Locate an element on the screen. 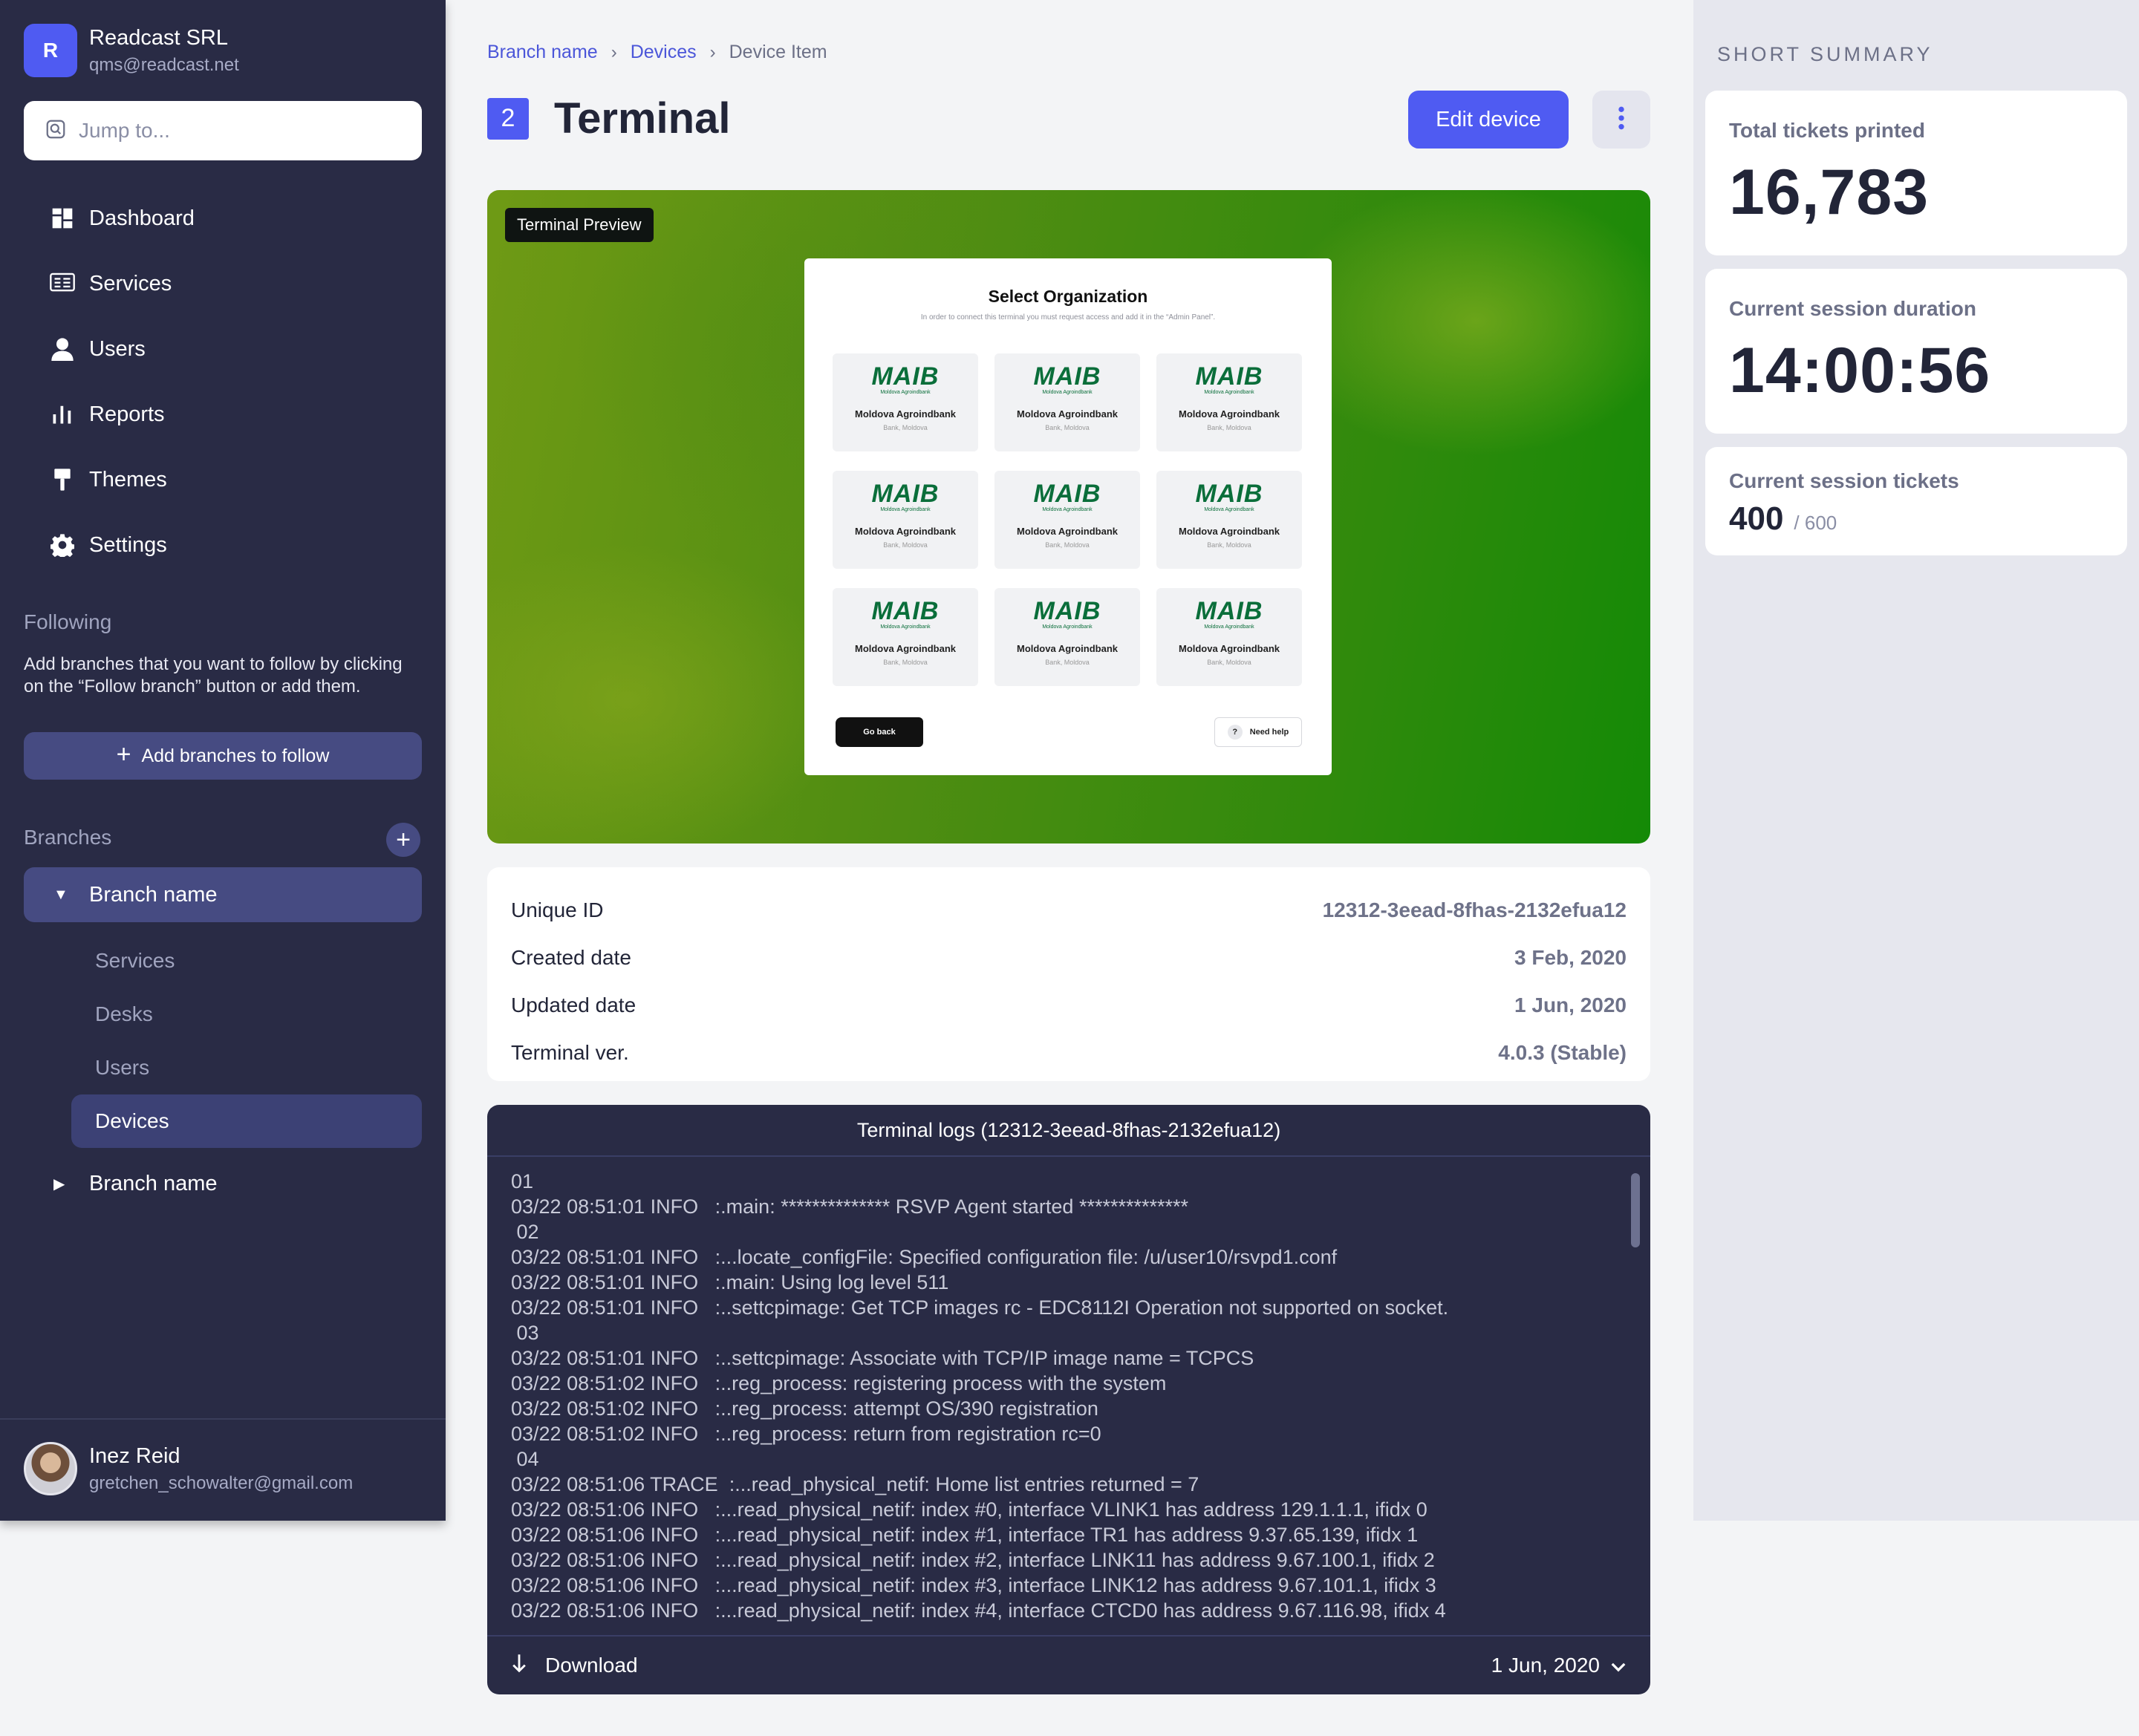  download-button: Download is located at coordinates (574, 1666).